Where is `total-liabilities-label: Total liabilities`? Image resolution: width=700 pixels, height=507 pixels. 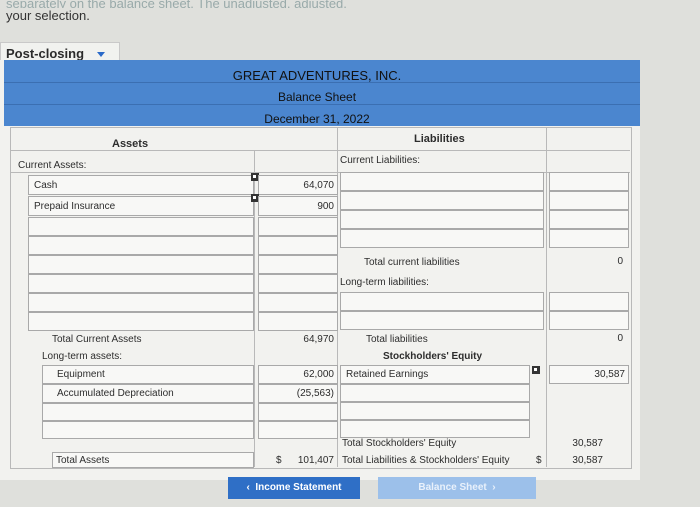 total-liabilities-label: Total liabilities is located at coordinates (397, 339).